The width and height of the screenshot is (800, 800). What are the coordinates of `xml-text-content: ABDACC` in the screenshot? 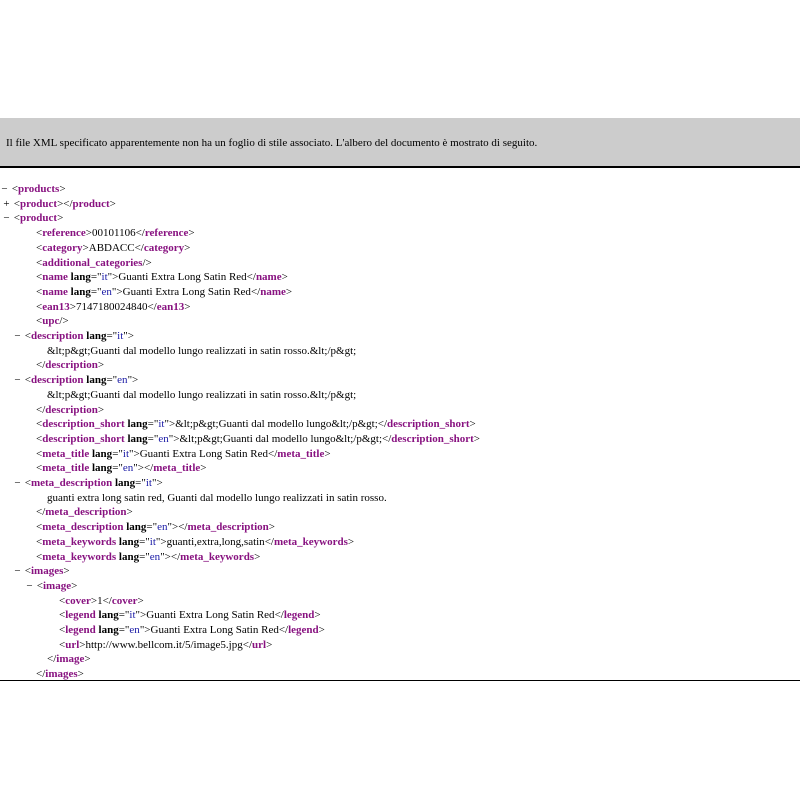 It's located at (111, 247).